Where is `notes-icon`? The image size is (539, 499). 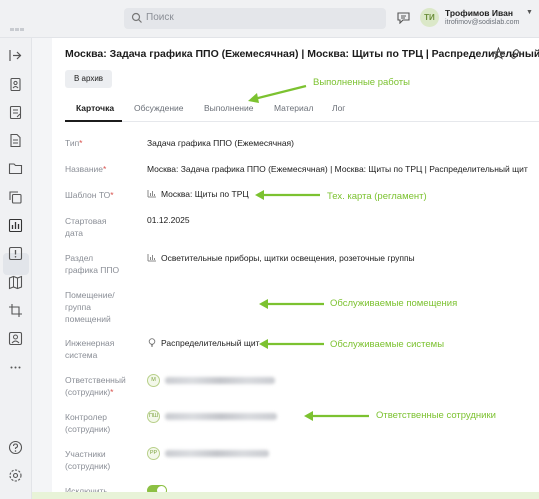
notes-icon is located at coordinates (15, 112).